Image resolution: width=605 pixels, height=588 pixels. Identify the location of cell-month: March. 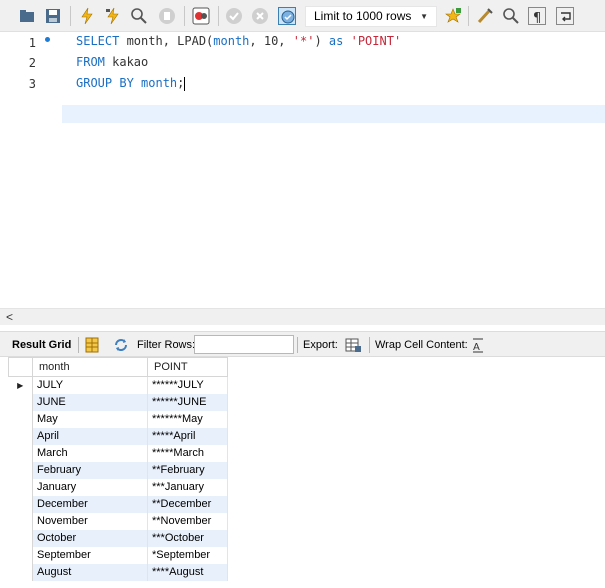
(90, 453).